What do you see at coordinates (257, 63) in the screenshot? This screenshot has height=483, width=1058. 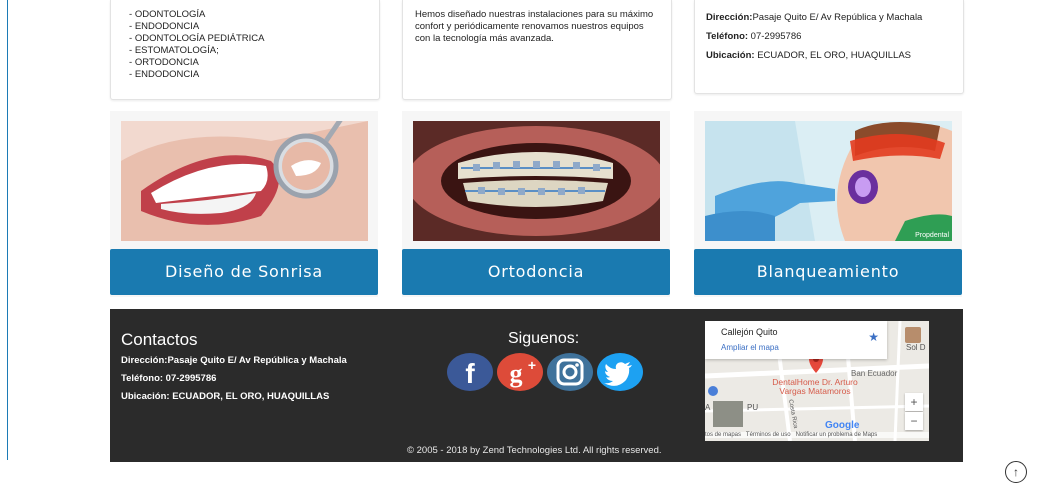 I see `list-item: ORTODONCIA` at bounding box center [257, 63].